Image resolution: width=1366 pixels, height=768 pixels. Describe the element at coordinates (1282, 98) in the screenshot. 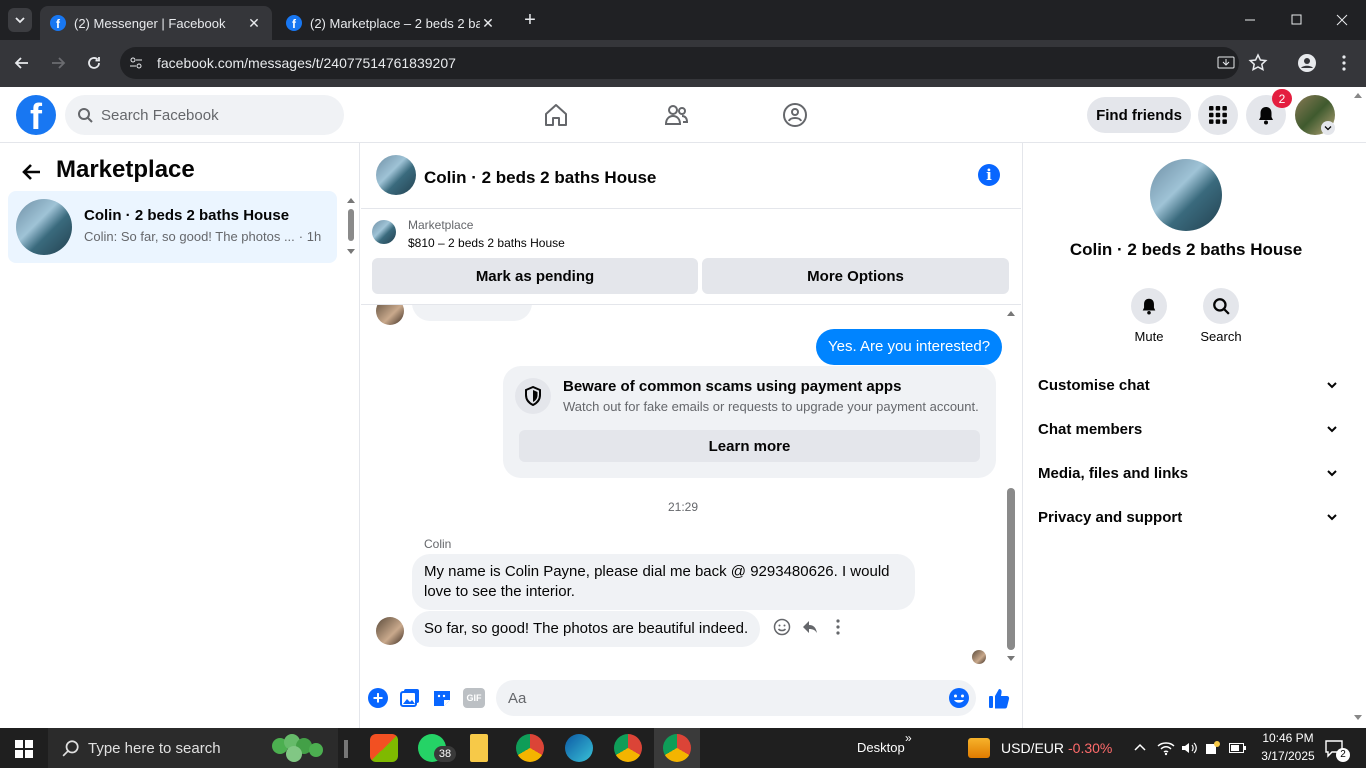

I see `notification-count-badge: 2` at that location.